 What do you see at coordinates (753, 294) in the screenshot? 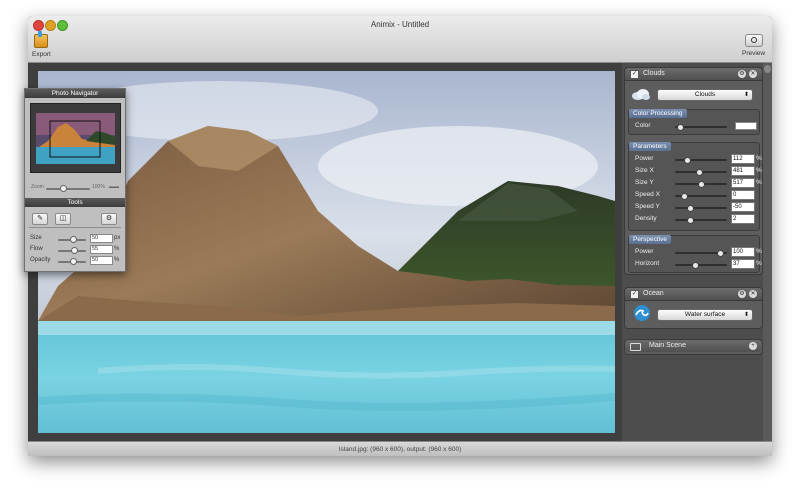
I see `ocean-remove-icon: ✕` at bounding box center [753, 294].